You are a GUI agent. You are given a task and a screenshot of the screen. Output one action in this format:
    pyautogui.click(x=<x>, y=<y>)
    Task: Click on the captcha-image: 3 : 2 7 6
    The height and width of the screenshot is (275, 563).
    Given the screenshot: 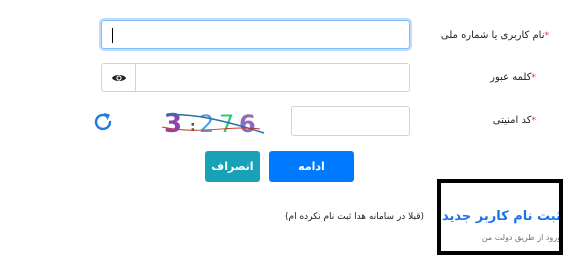 What is the action you would take?
    pyautogui.click(x=213, y=124)
    